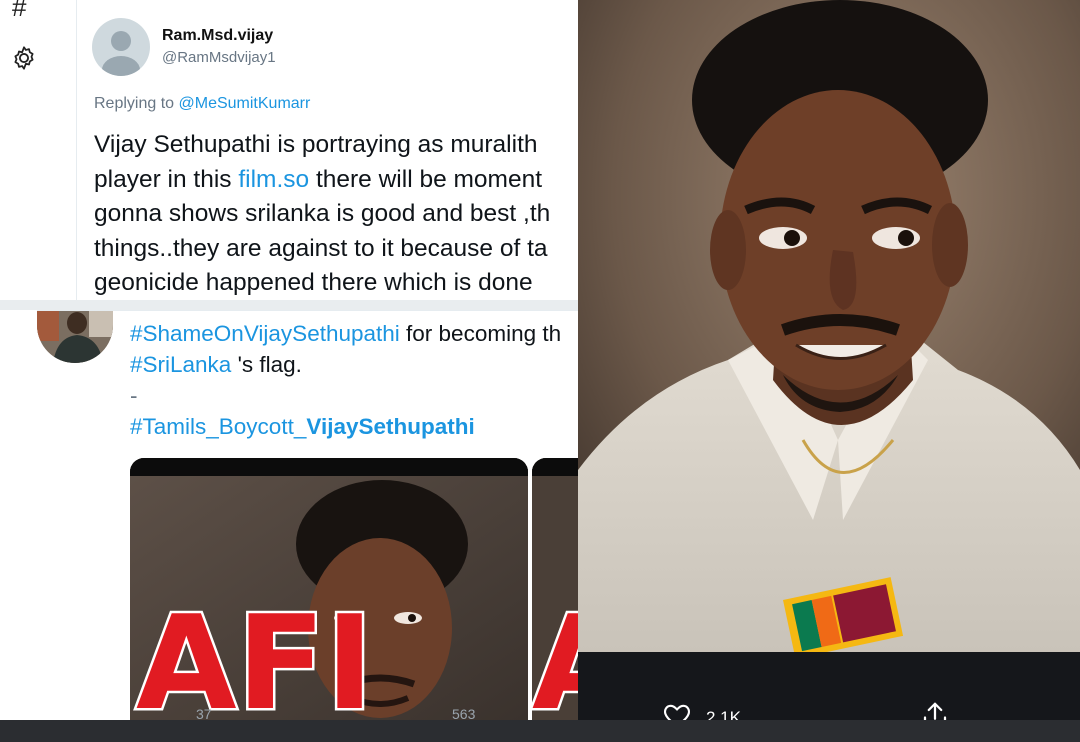 This screenshot has width=1080, height=742. I want to click on replying-to-label: Replying to, so click(134, 103).